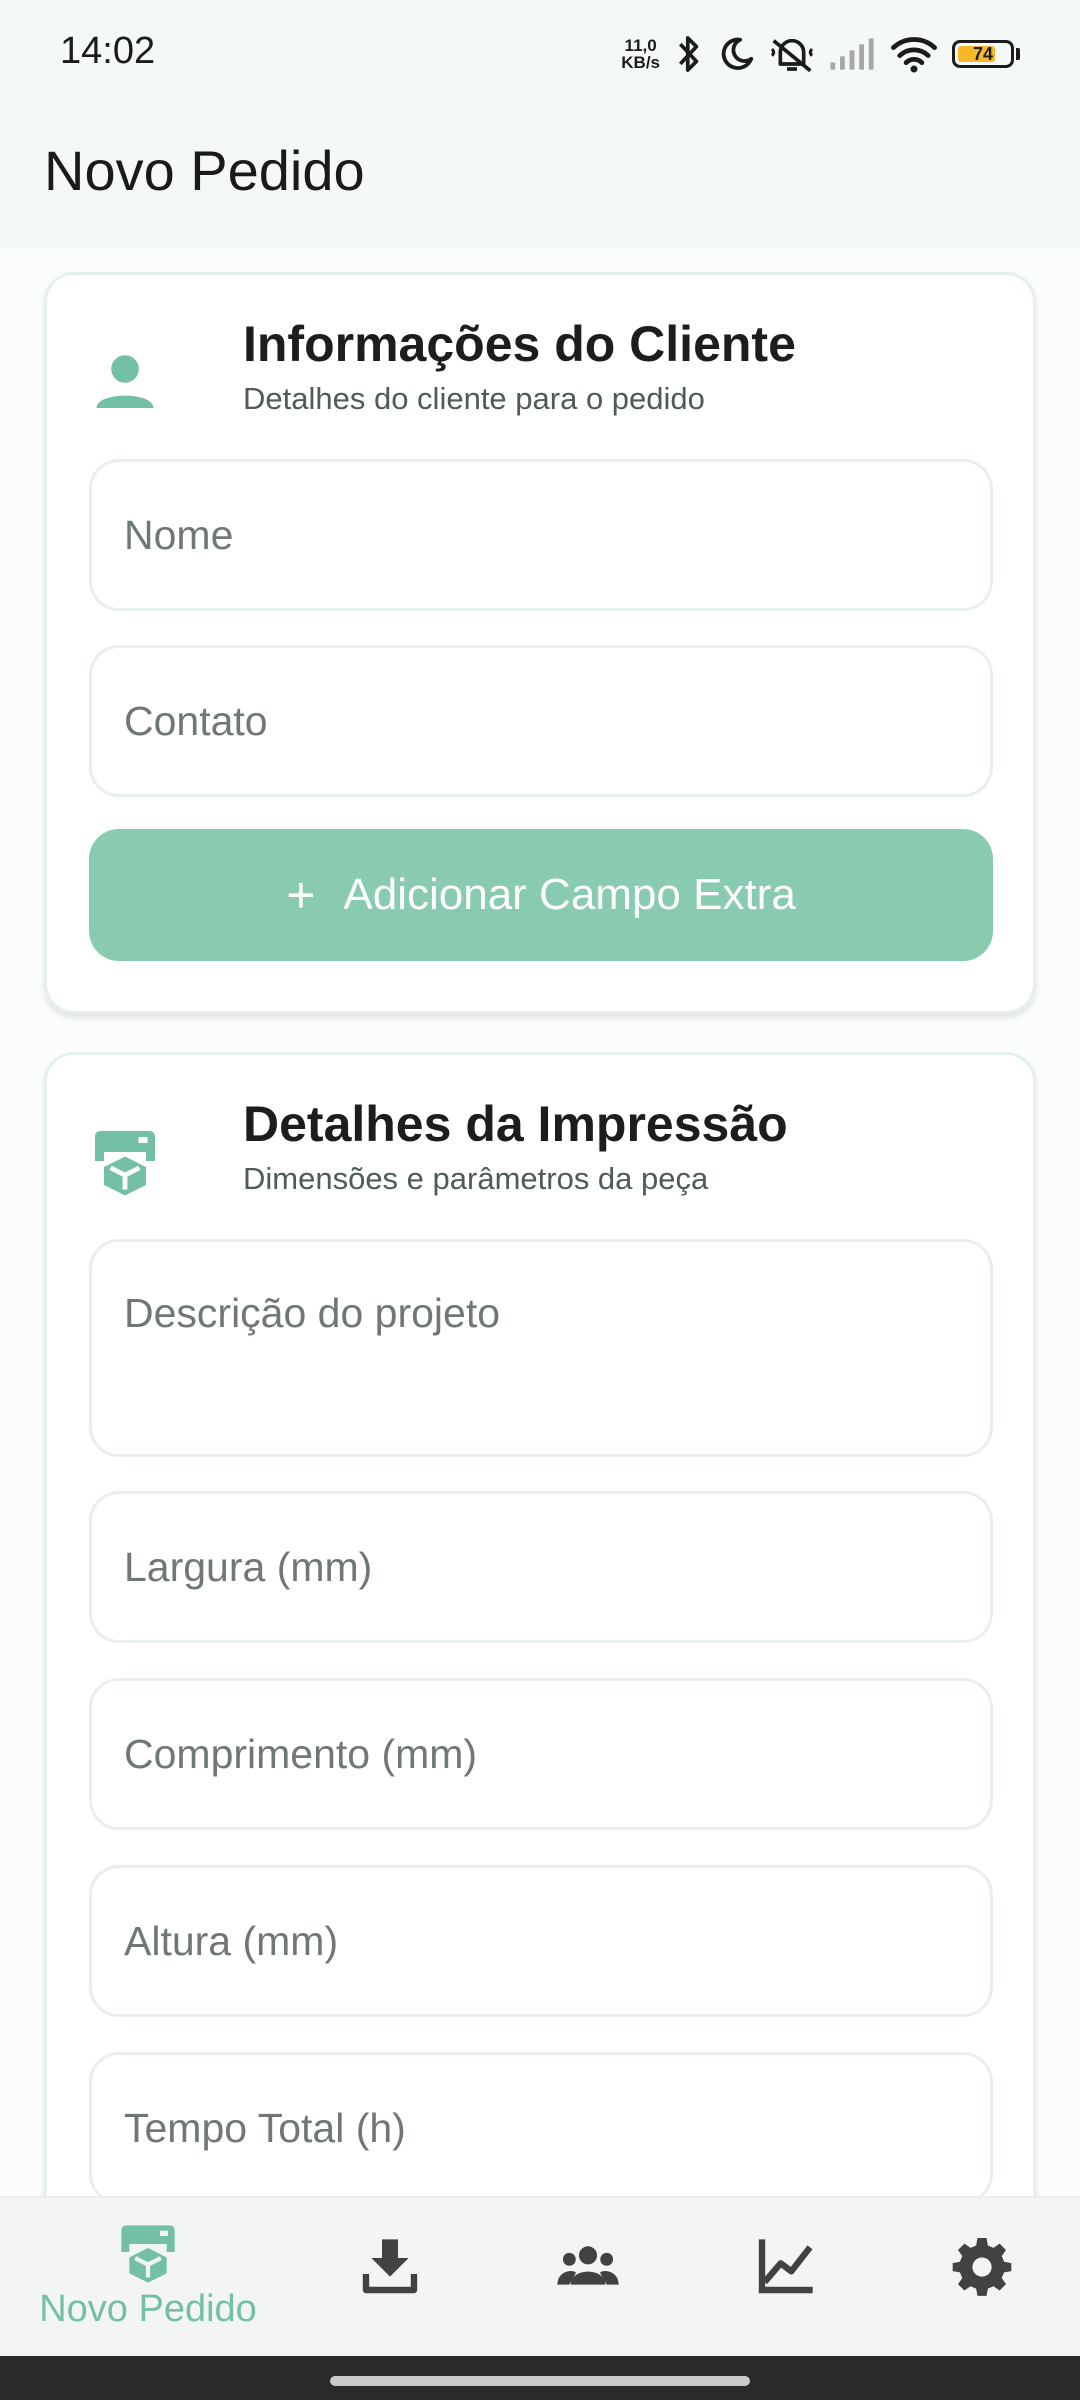  I want to click on nav-item-clients, so click(588, 2278).